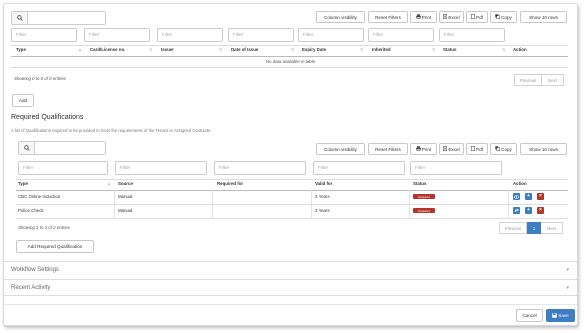 This screenshot has width=587, height=333. Describe the element at coordinates (31, 287) in the screenshot. I see `accordion-label: Recent Activity` at that location.